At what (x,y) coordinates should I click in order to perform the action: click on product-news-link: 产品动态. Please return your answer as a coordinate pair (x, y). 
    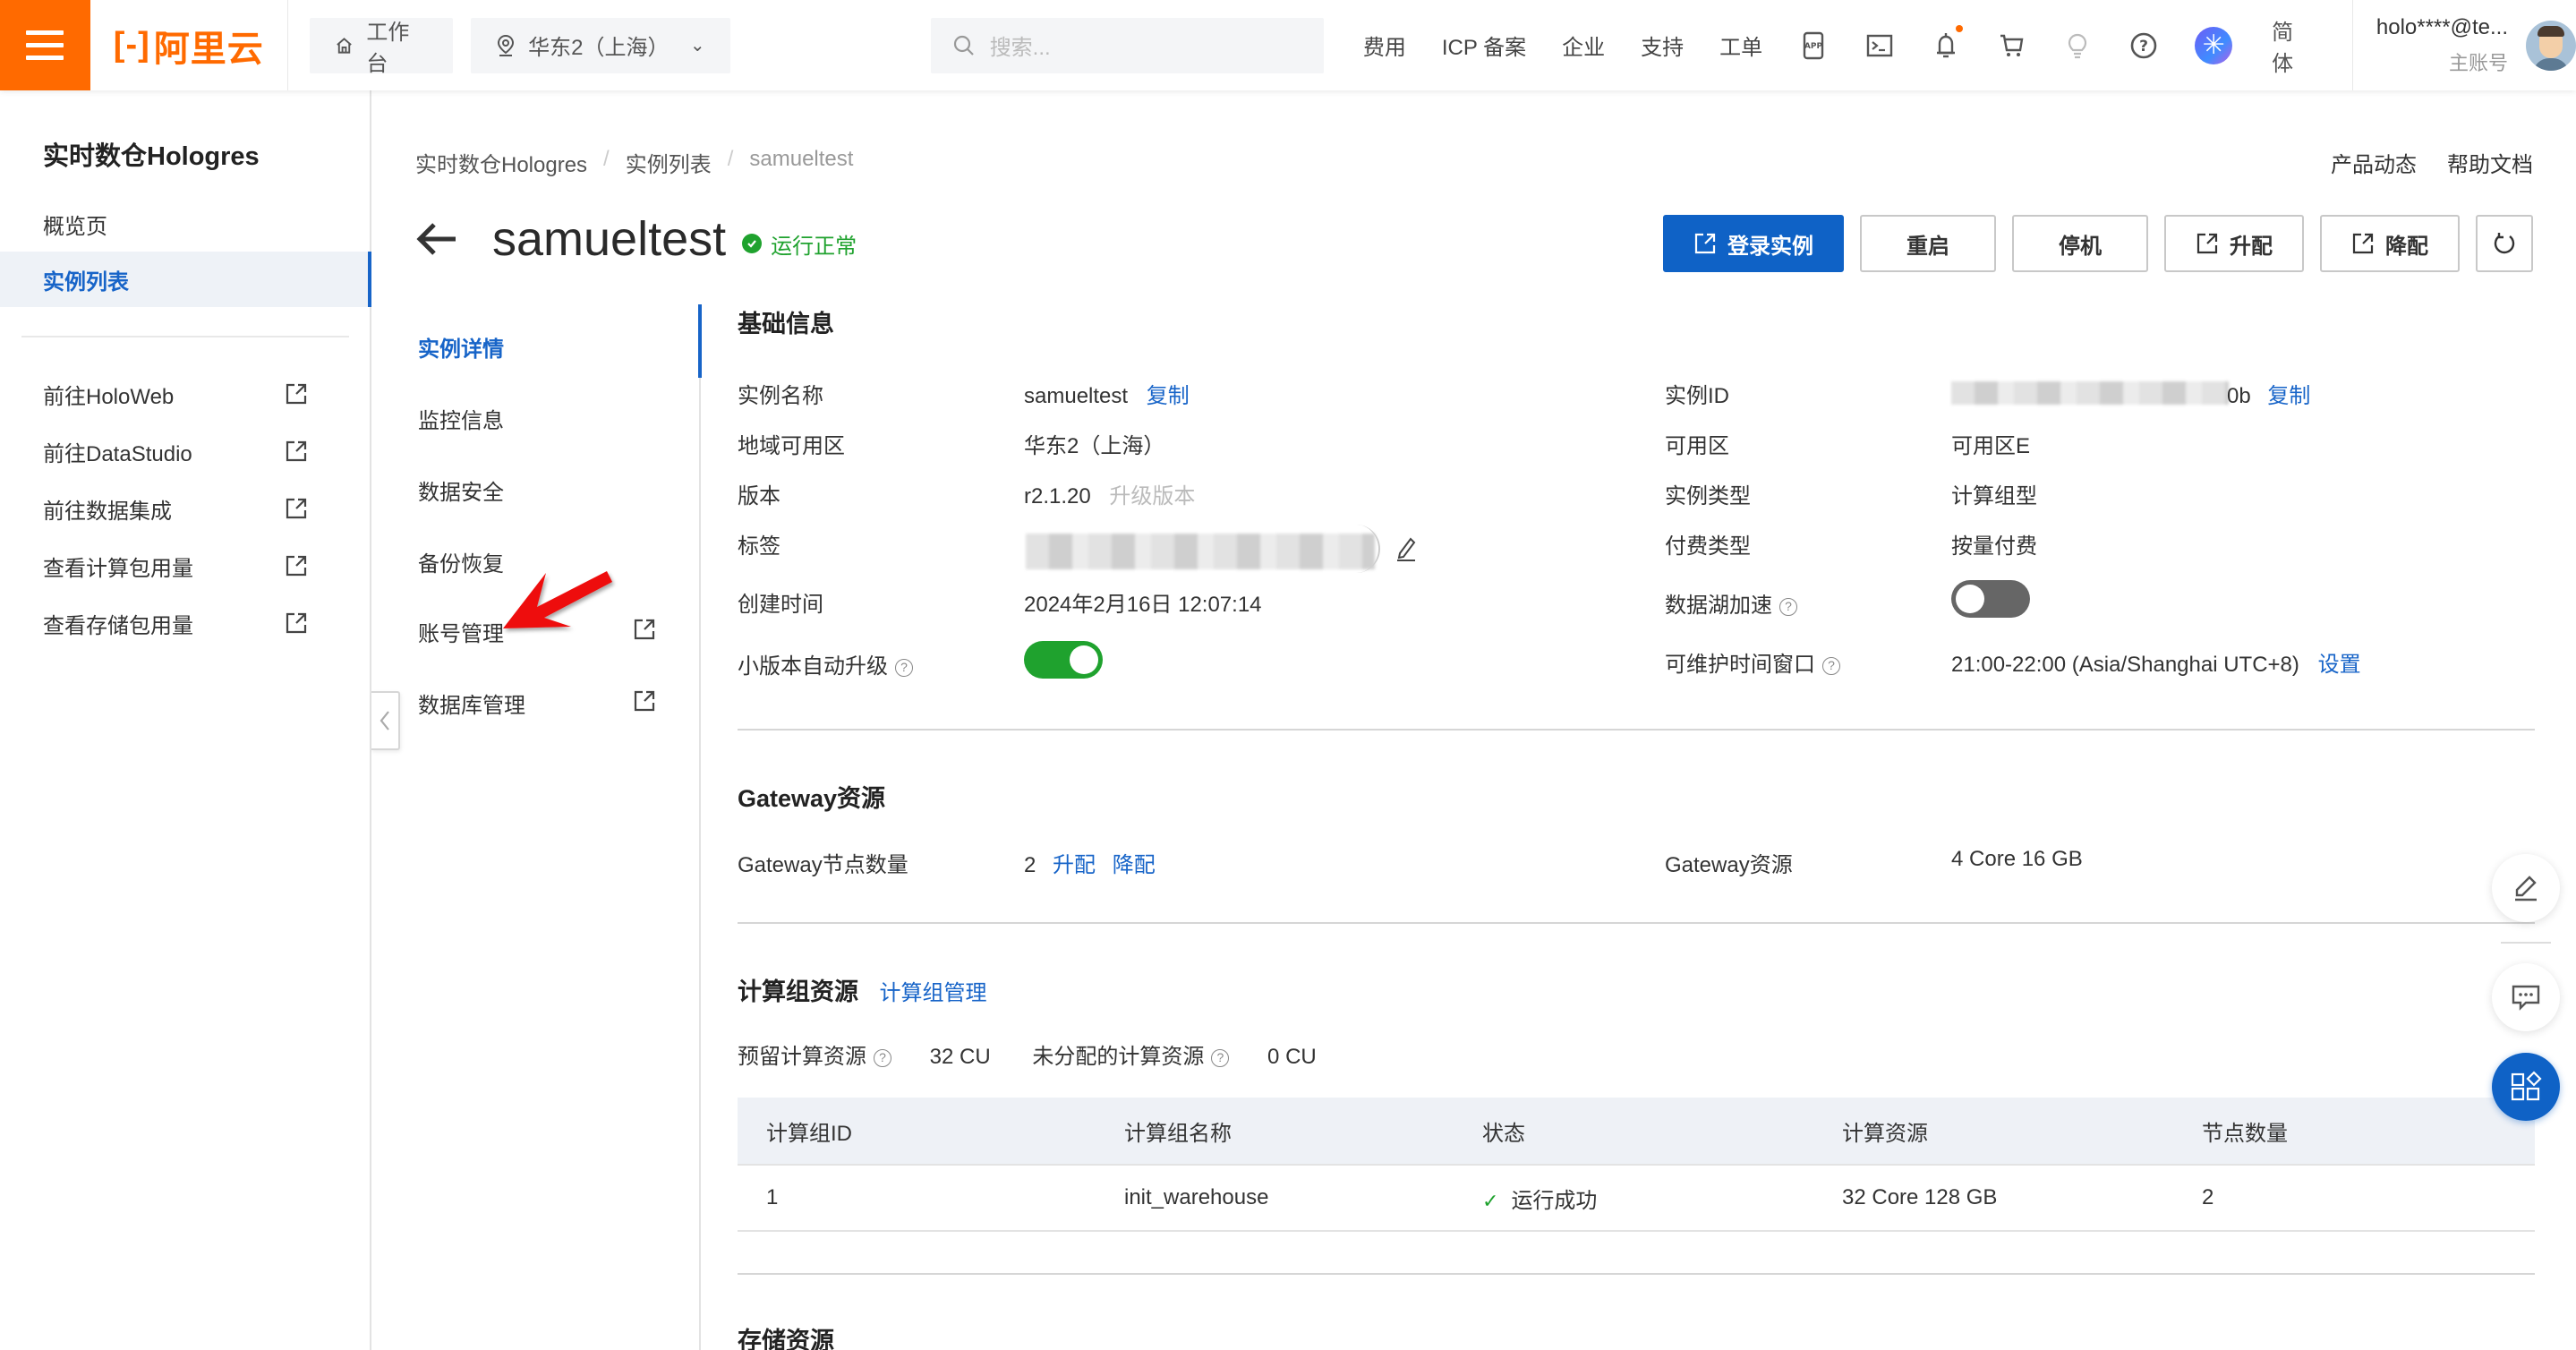
    Looking at the image, I should click on (2374, 163).